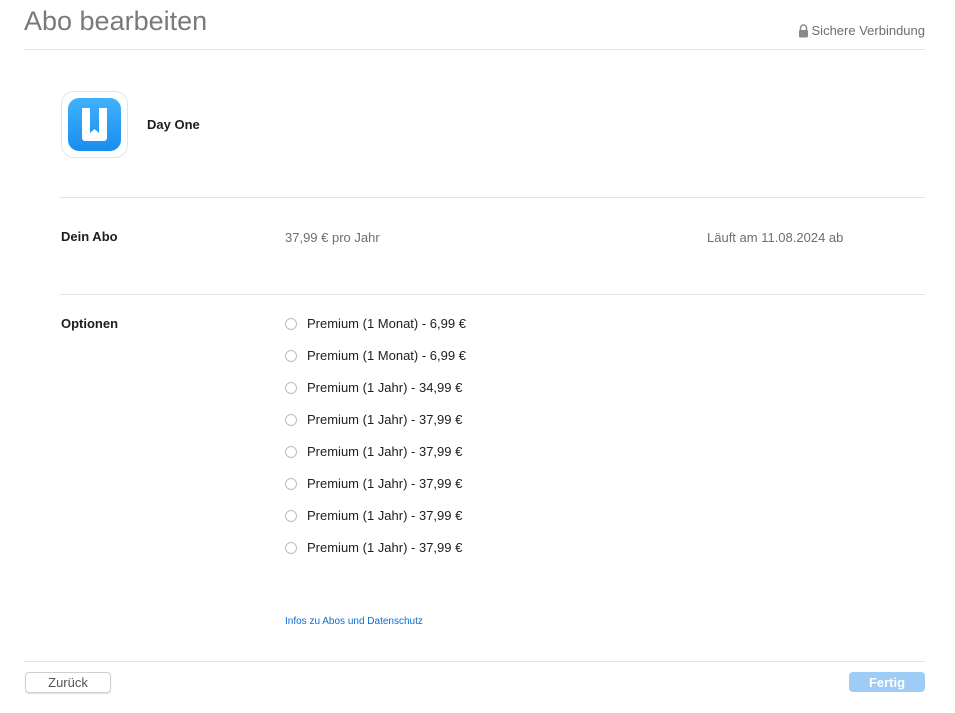 Image resolution: width=955 pixels, height=713 pixels. What do you see at coordinates (868, 30) in the screenshot?
I see `secure-connection-label: Sichere Verbindung` at bounding box center [868, 30].